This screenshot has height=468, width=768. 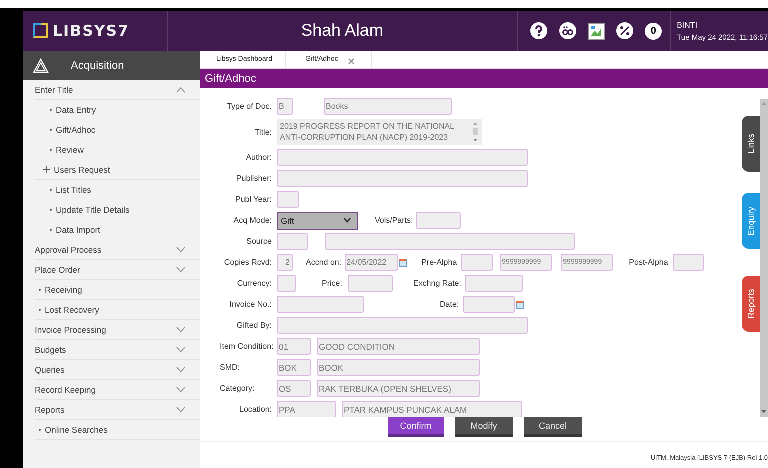 I want to click on percent-icon, so click(x=625, y=31).